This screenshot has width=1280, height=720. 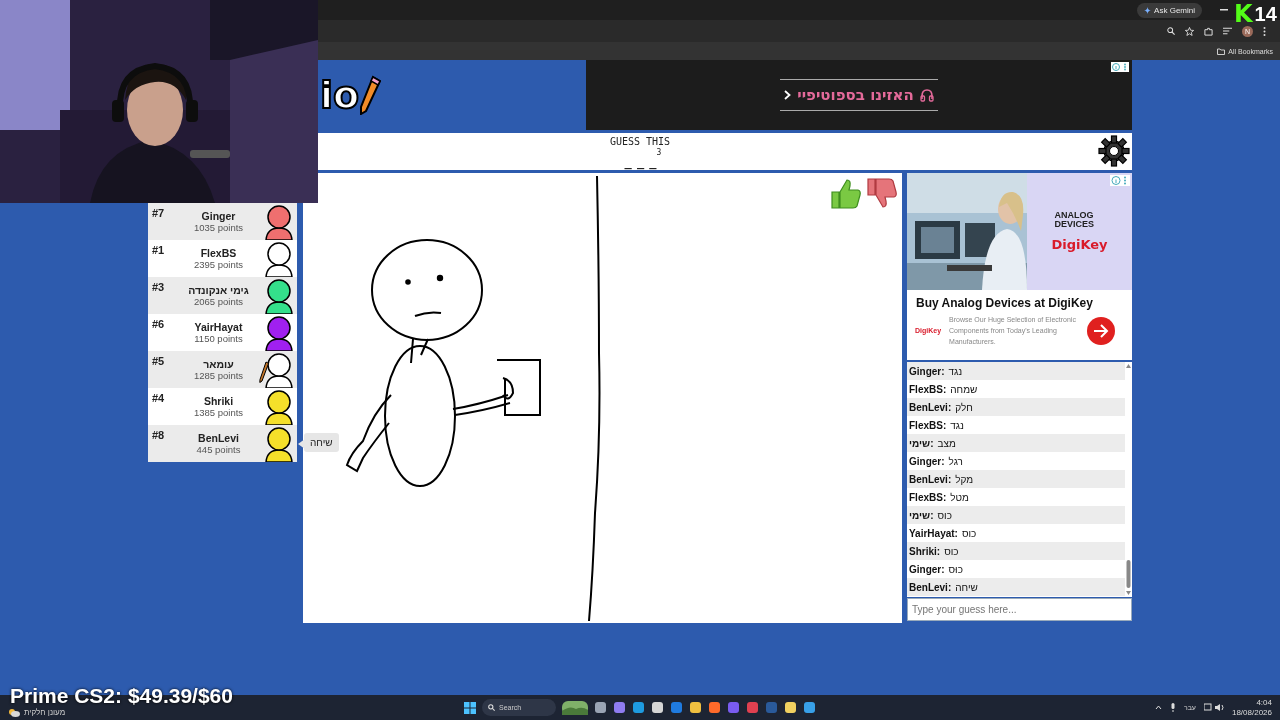 I want to click on game-logo: io, so click(x=340, y=95).